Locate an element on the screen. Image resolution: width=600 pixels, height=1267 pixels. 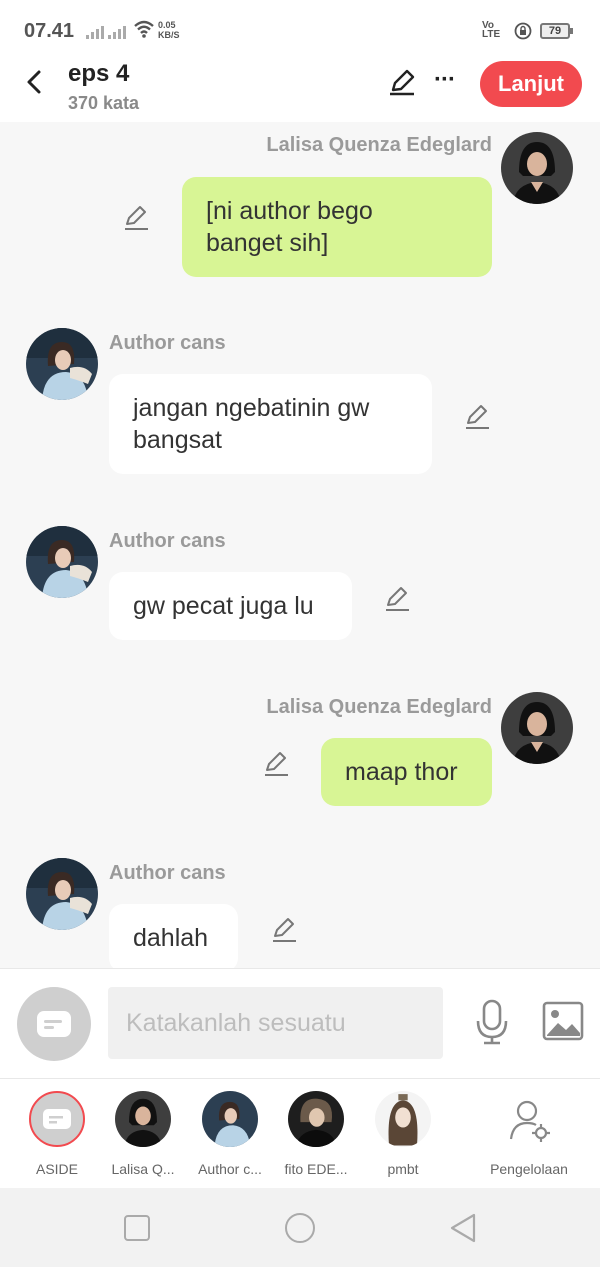
status-bar: 07.41 0.05 KB/S Vo LTE 79 is located at coordinates (300, 30).